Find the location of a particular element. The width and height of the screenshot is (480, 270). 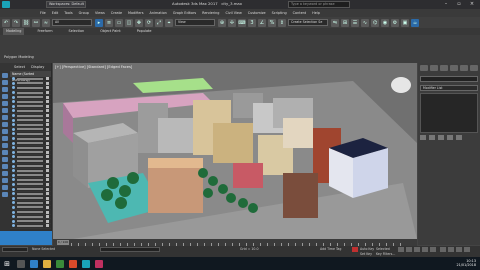

display-none-icon is located at coordinates (5, 166).